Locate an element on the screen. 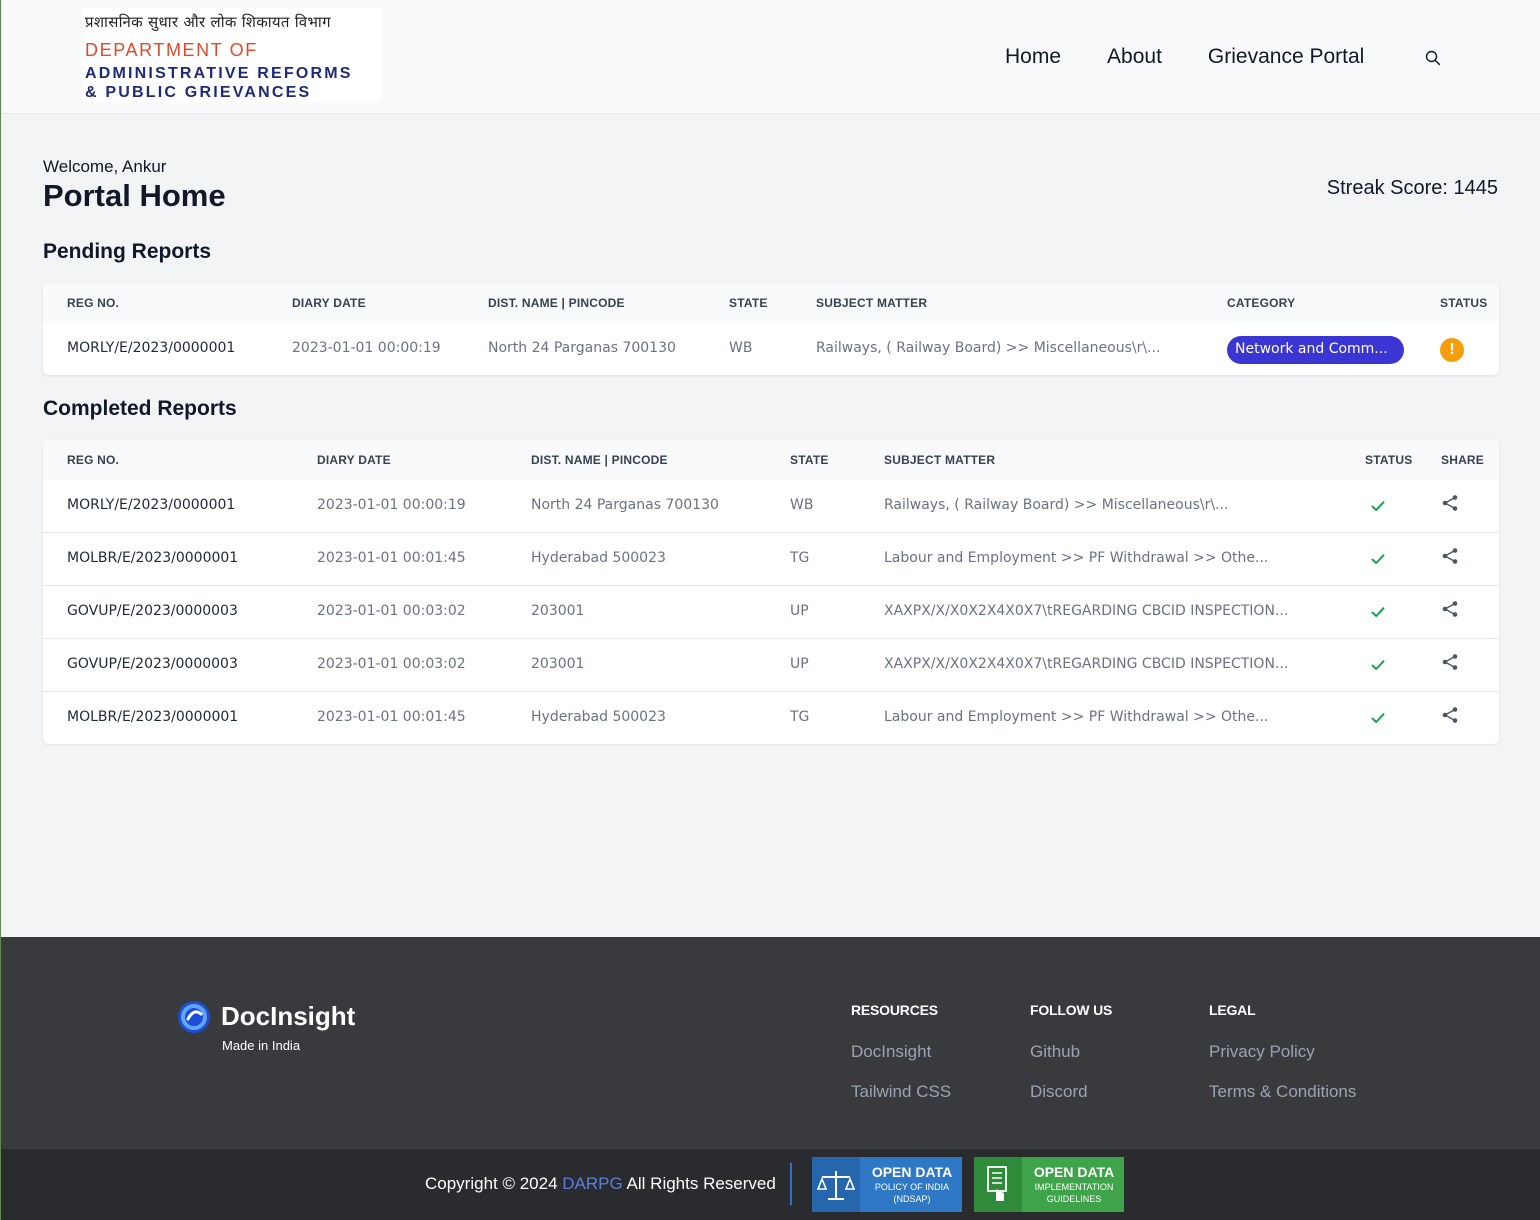 This screenshot has height=1220, width=1540. badge-subtitle: IMPLEMENTATION is located at coordinates (1074, 1187).